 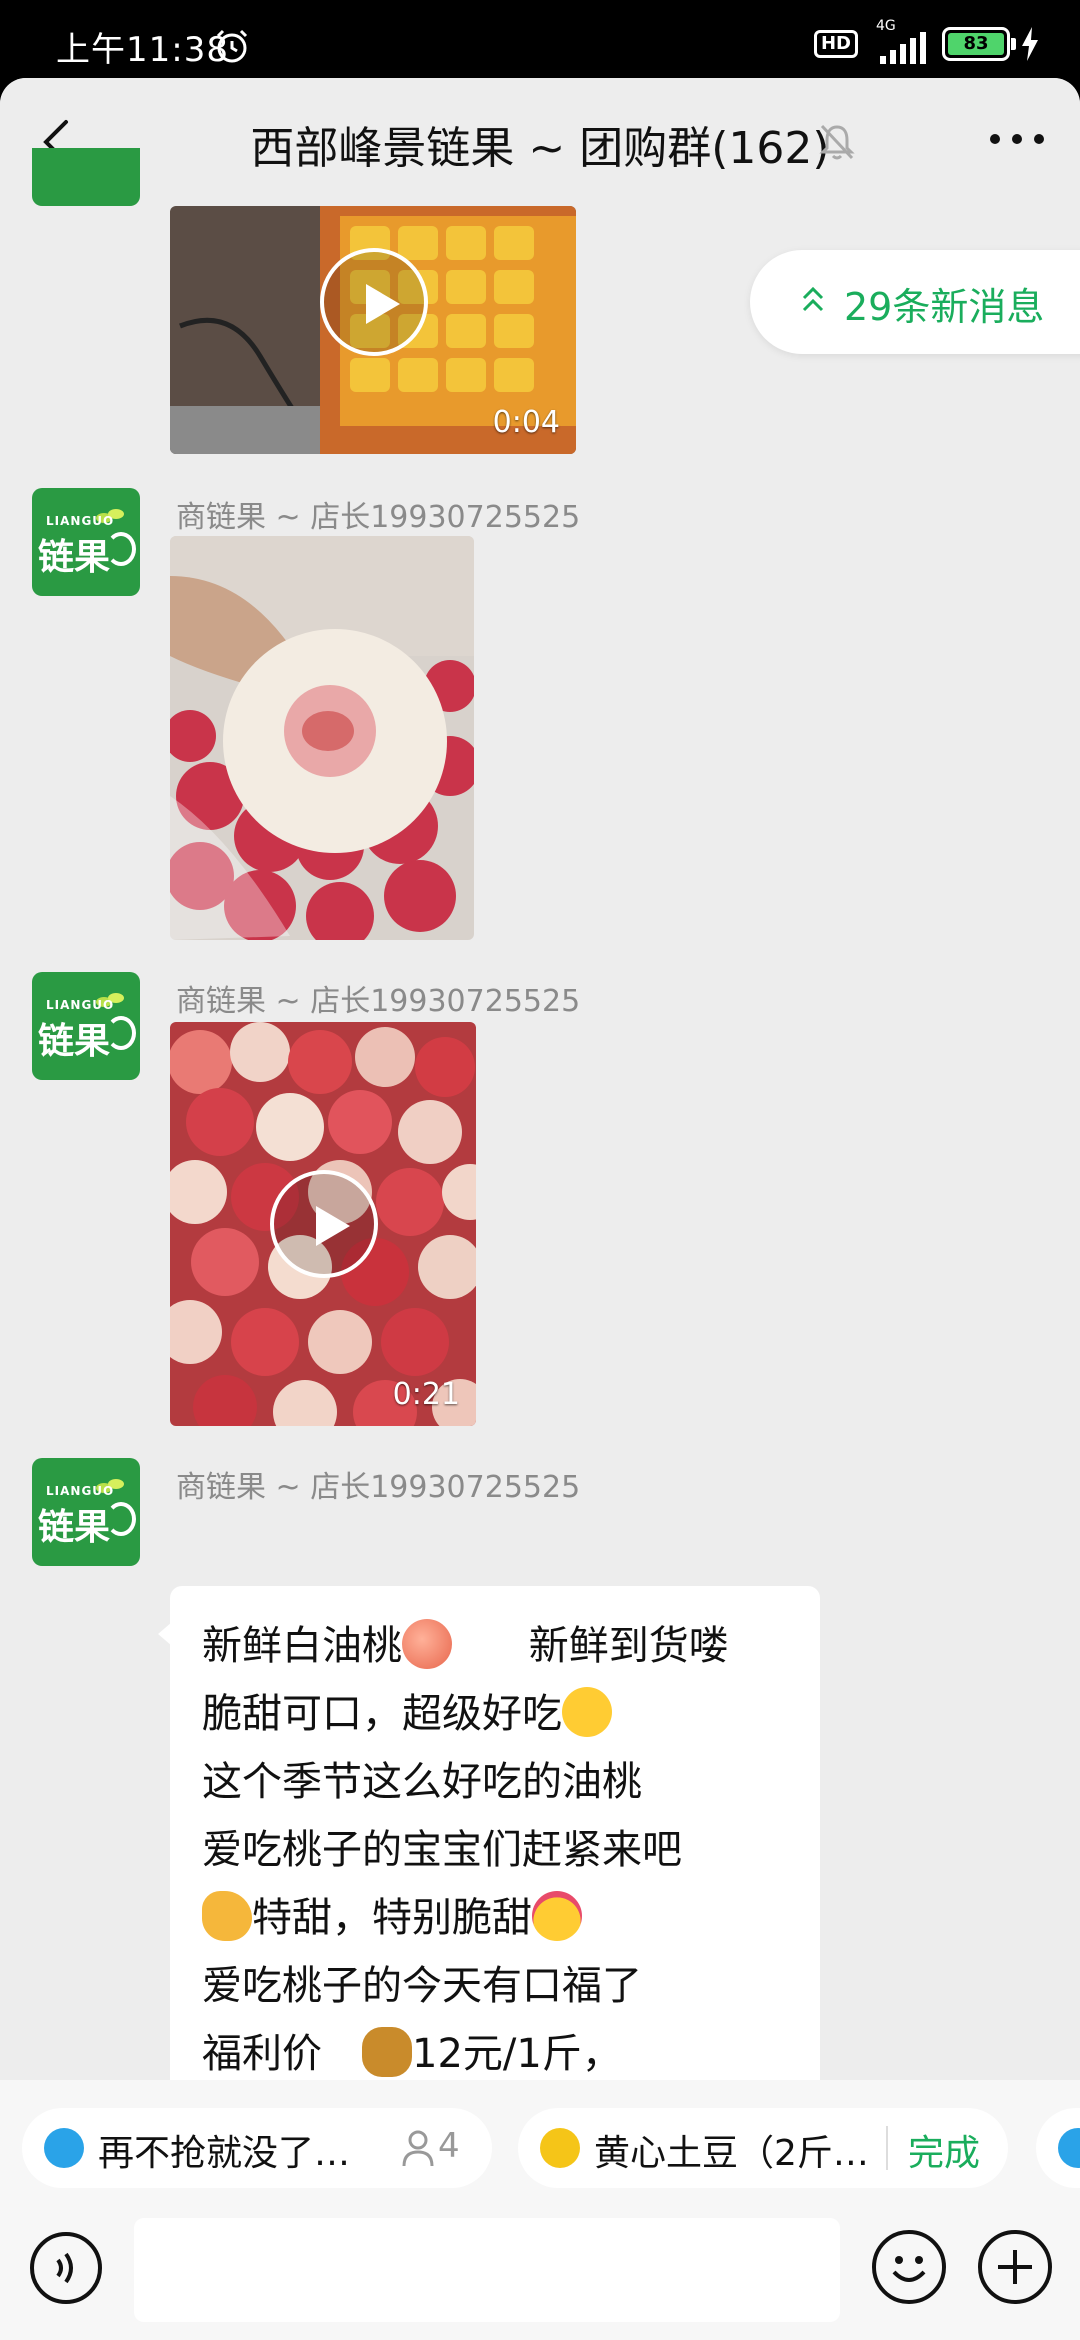 I want to click on smiley-icon, so click(x=909, y=2269).